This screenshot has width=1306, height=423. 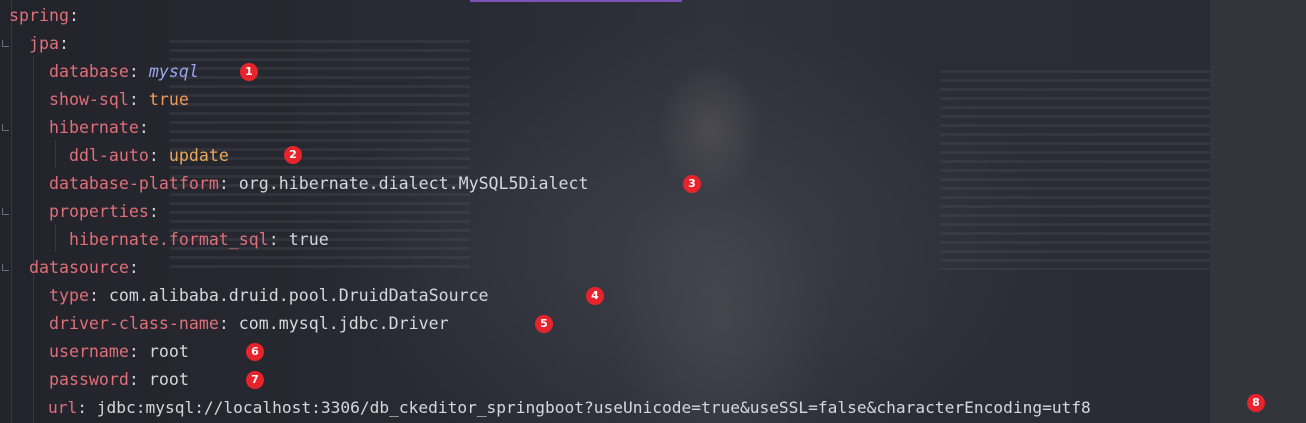 What do you see at coordinates (93, 127) in the screenshot?
I see `yaml-key: hibernate` at bounding box center [93, 127].